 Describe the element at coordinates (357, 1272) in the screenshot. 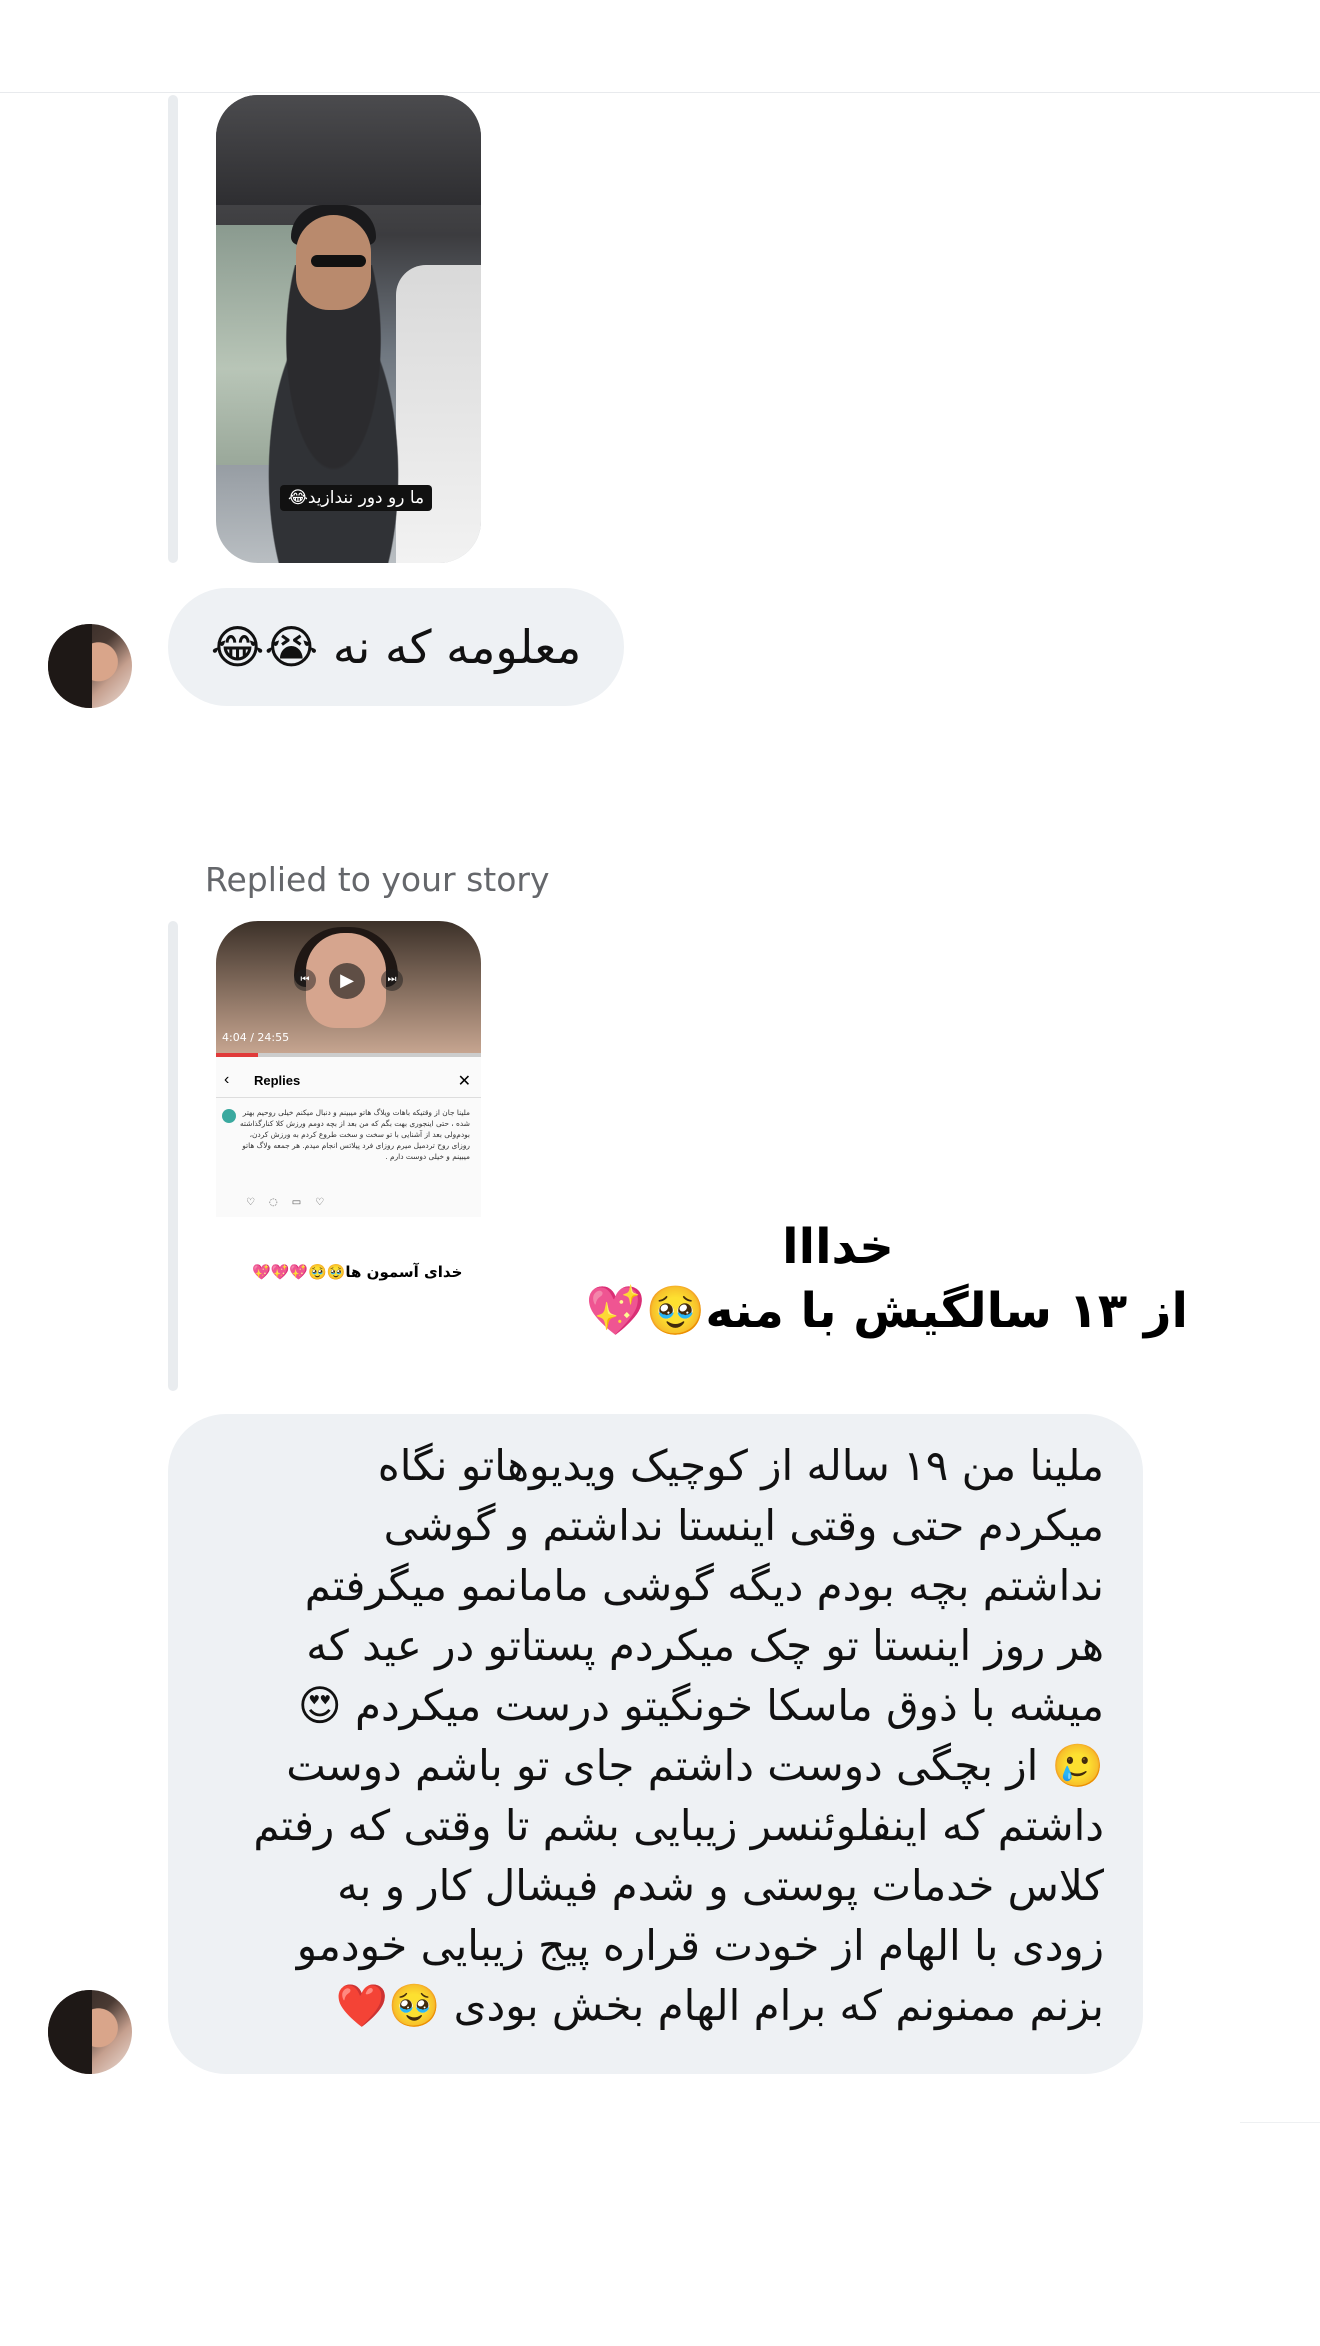

I see `story-caption: خدای آسمون ها🥹🥹💖💖💖` at that location.